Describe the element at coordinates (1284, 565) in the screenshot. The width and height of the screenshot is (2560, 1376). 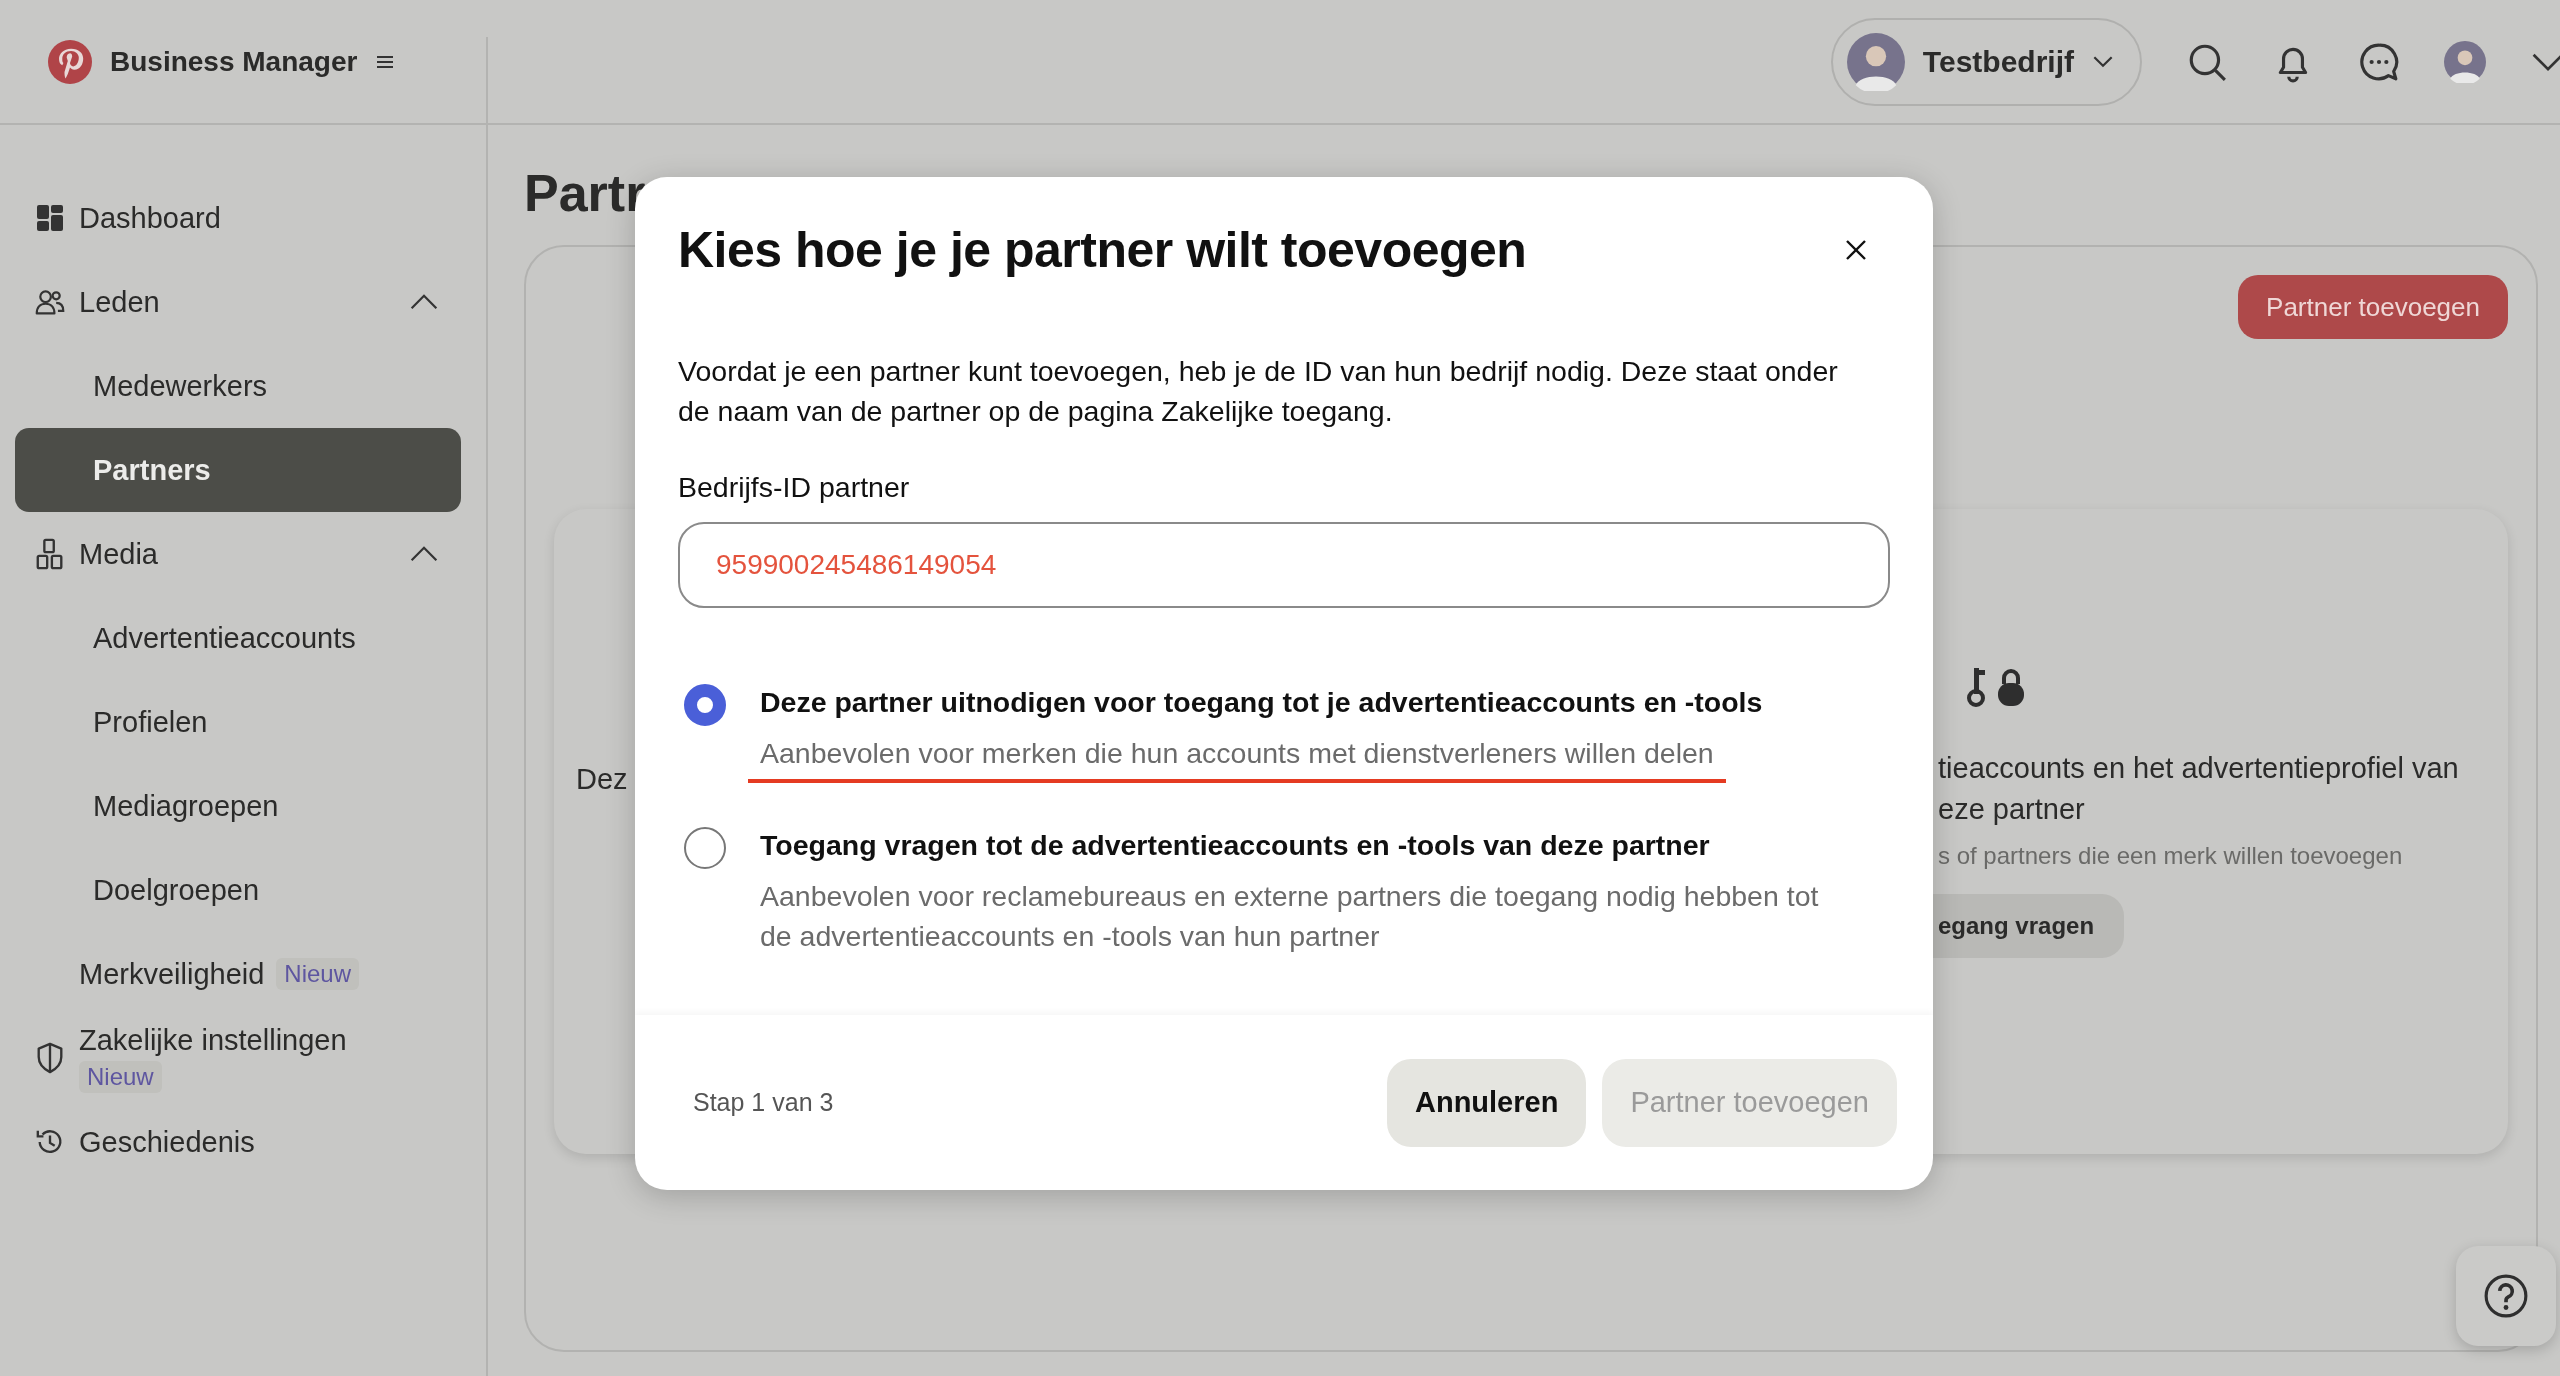
I see `company-id-field: 959900245486149054` at that location.